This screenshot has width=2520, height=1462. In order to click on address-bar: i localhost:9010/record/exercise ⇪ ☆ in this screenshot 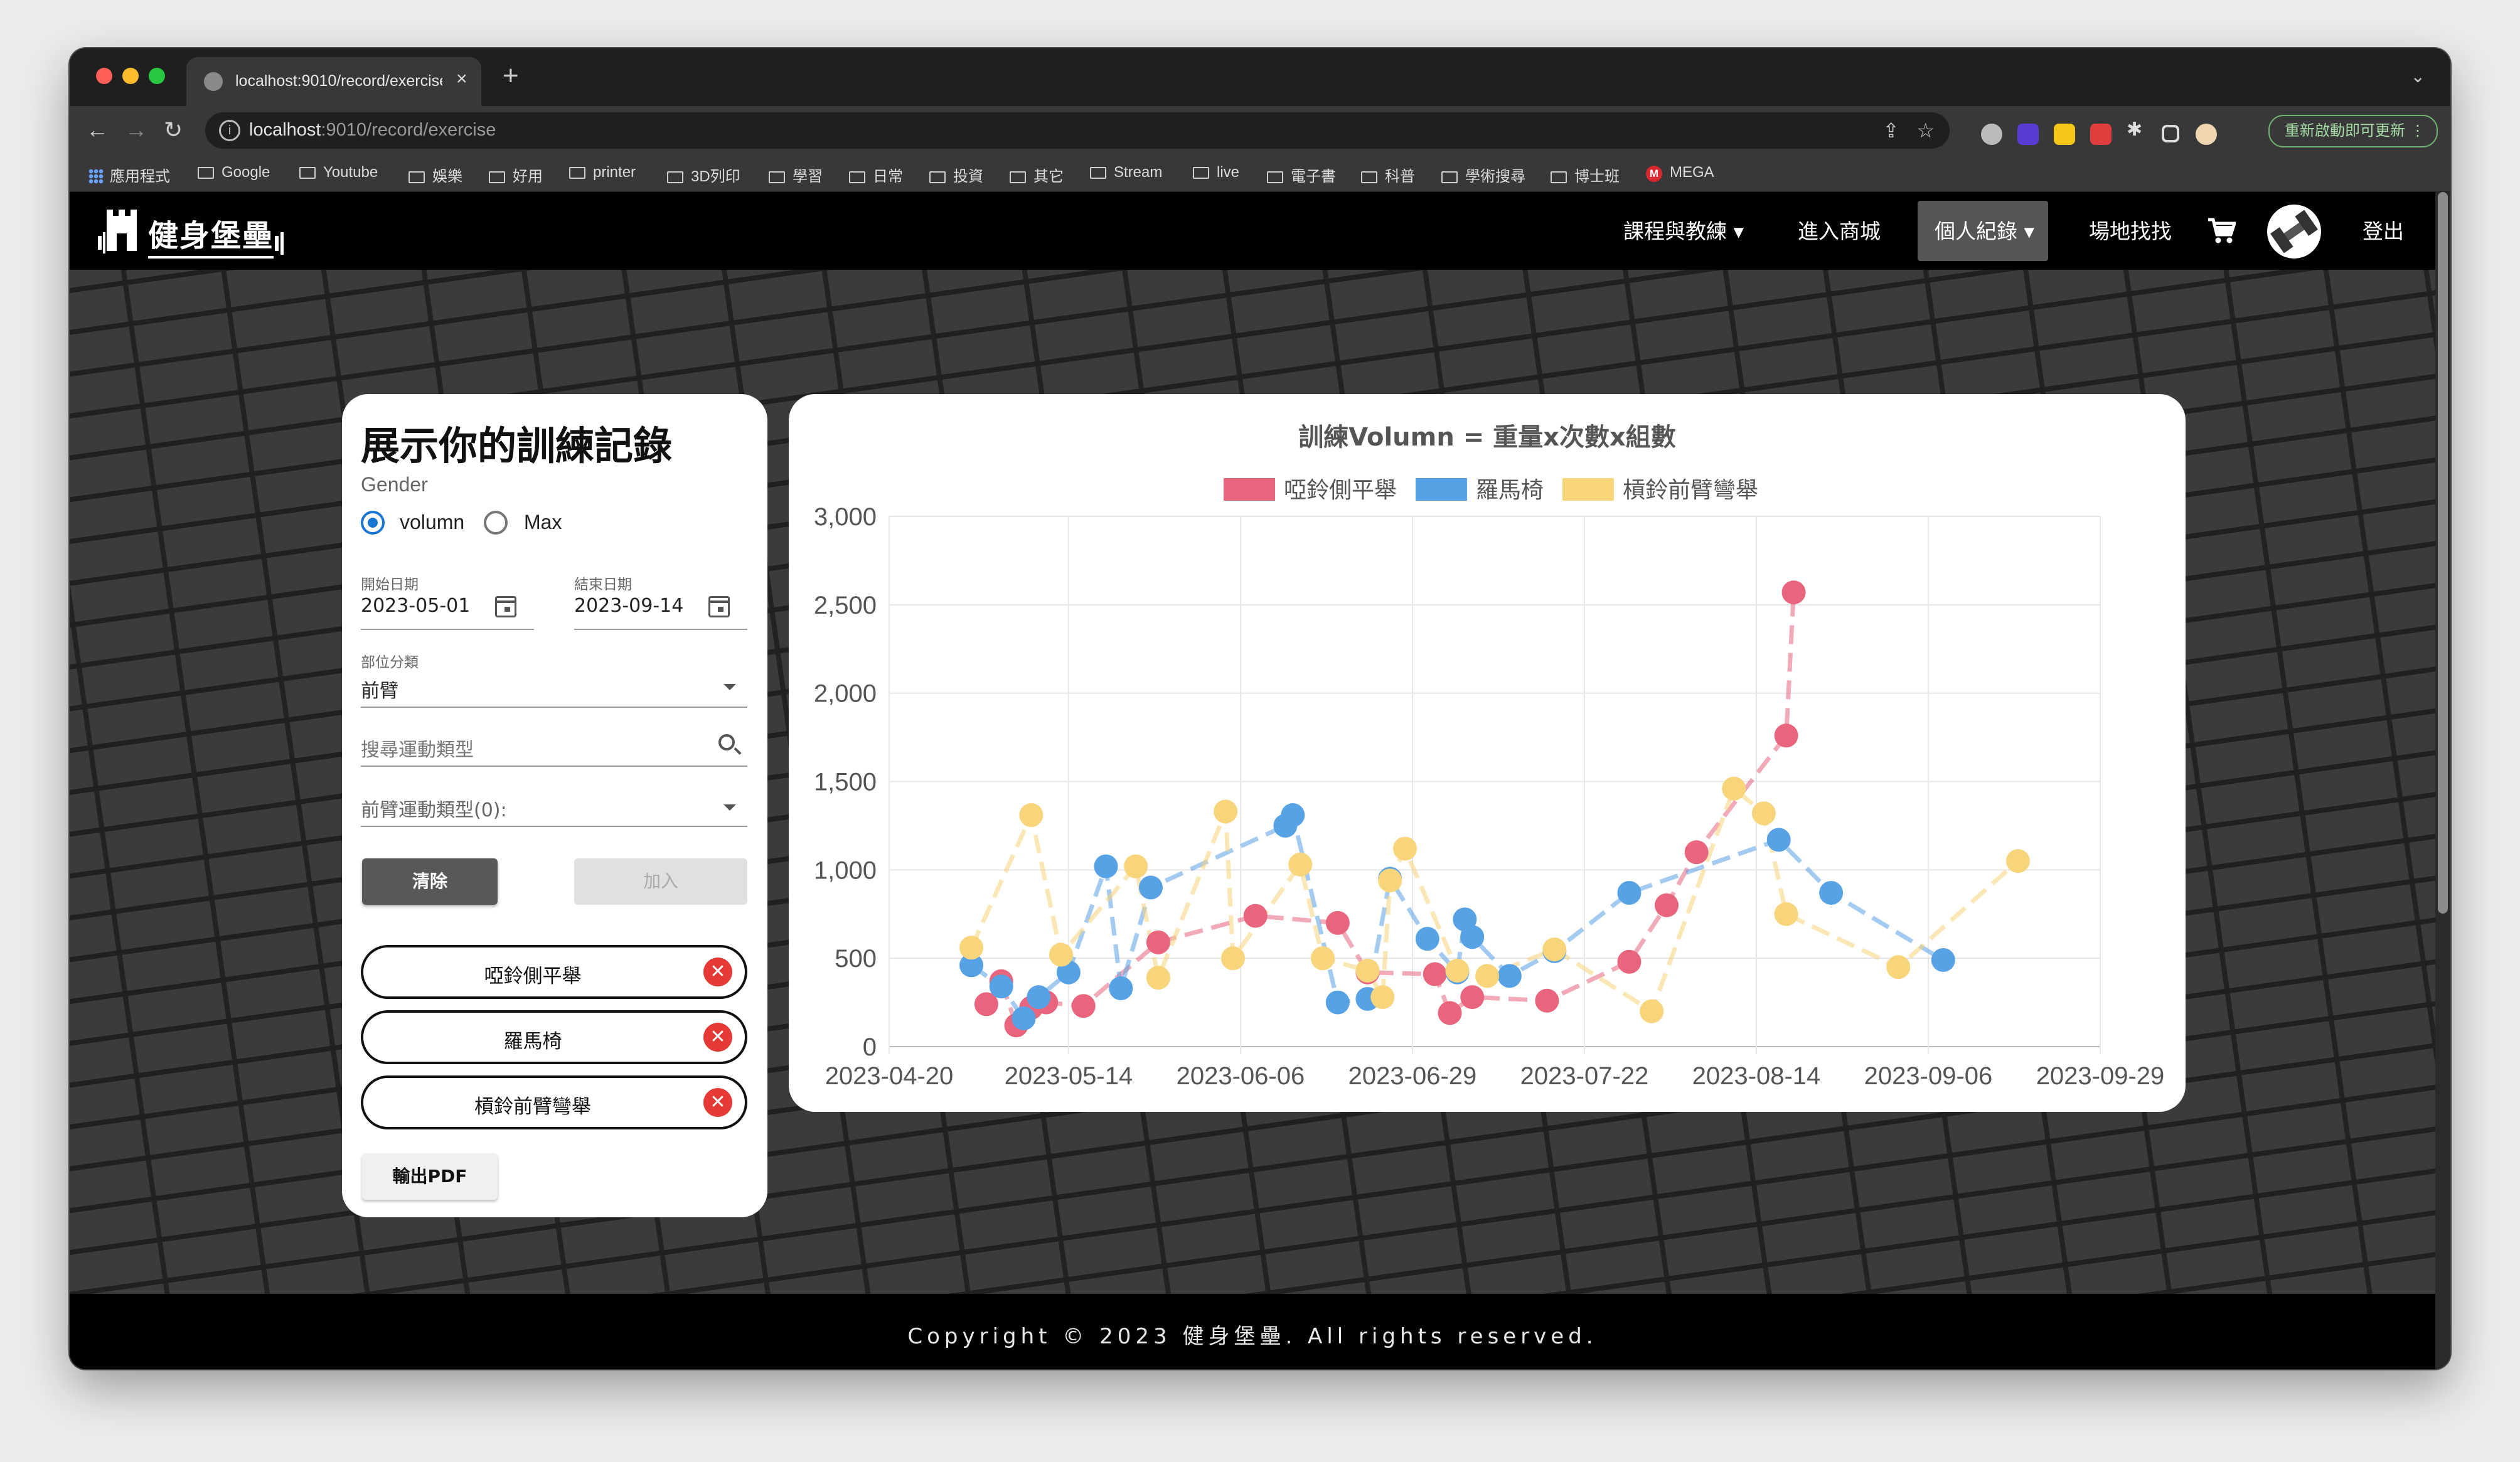, I will do `click(1077, 130)`.